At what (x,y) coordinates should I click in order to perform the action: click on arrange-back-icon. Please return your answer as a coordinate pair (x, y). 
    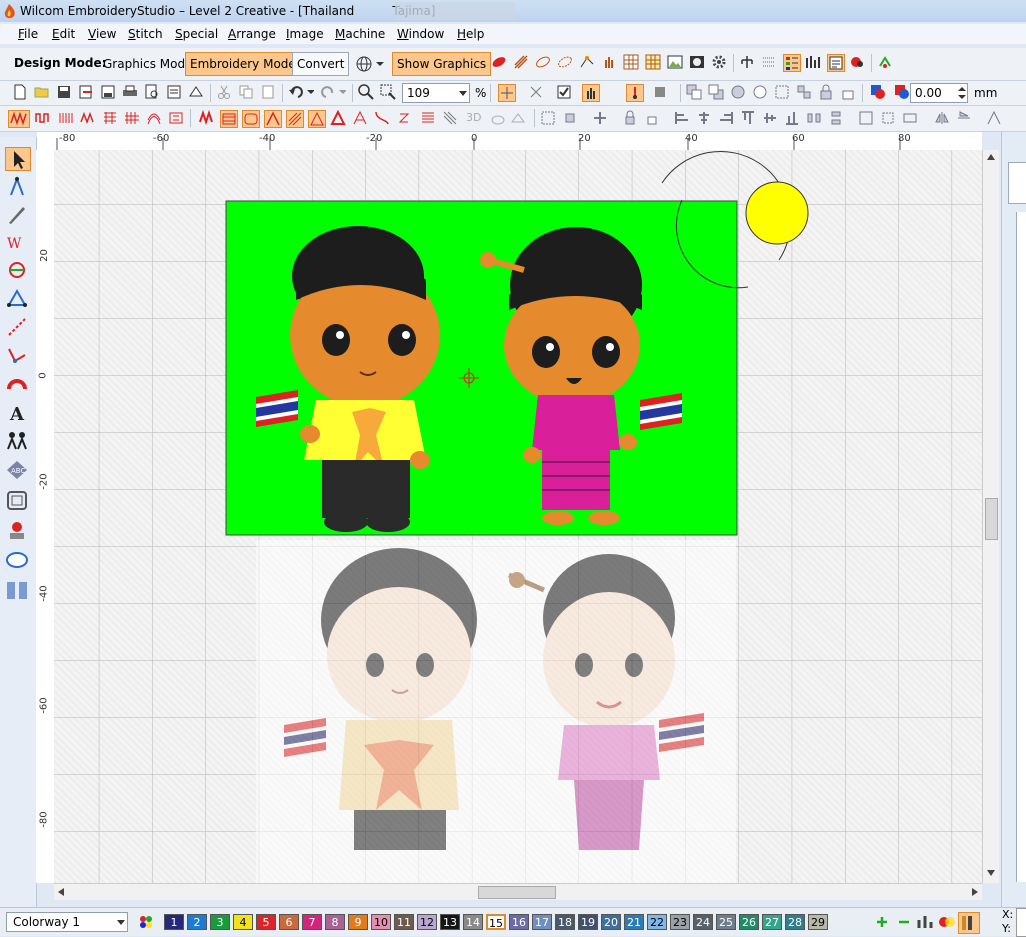
    Looking at the image, I should click on (716, 92).